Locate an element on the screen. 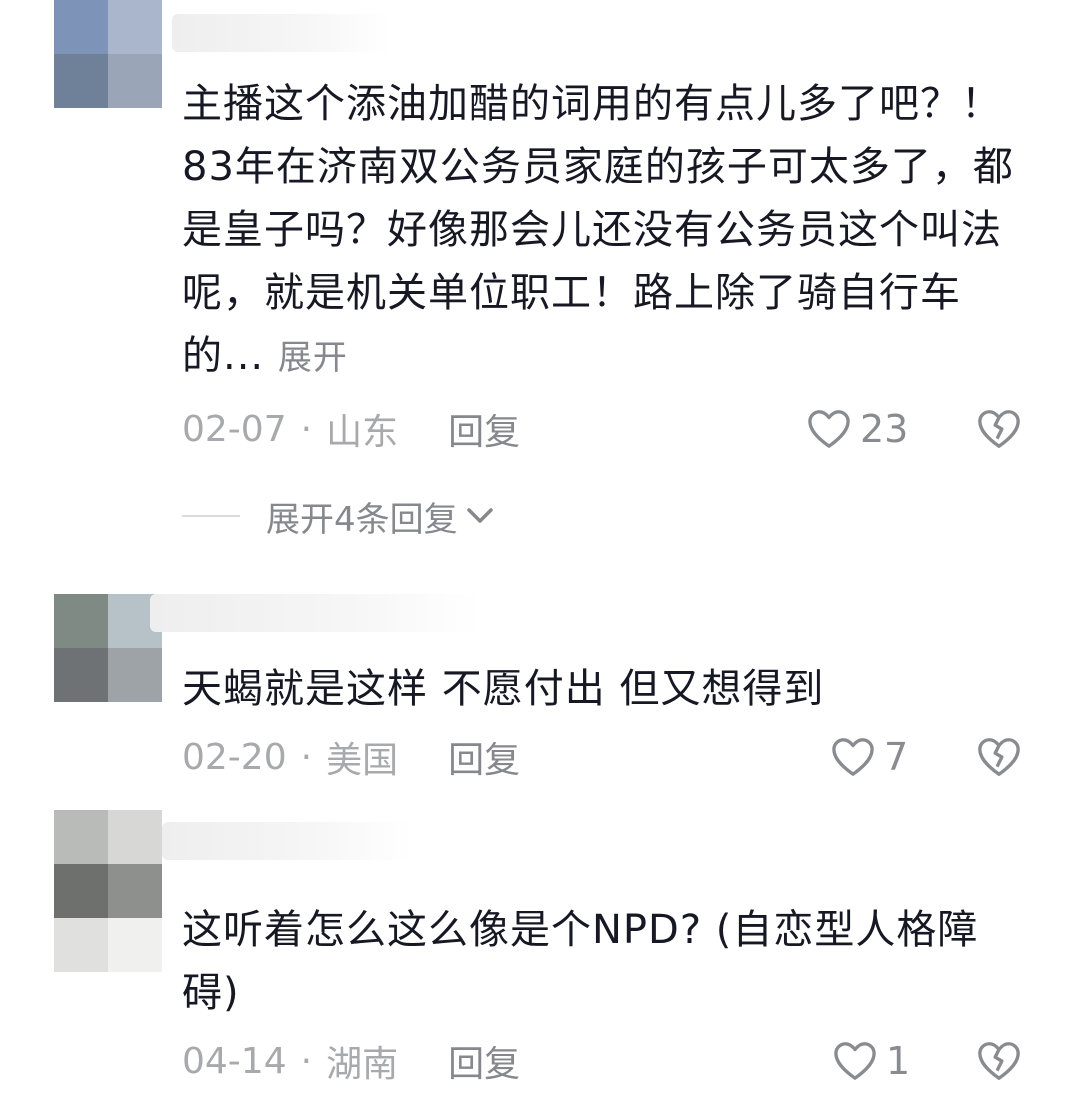 This screenshot has width=1080, height=1100. divider-line is located at coordinates (211, 516).